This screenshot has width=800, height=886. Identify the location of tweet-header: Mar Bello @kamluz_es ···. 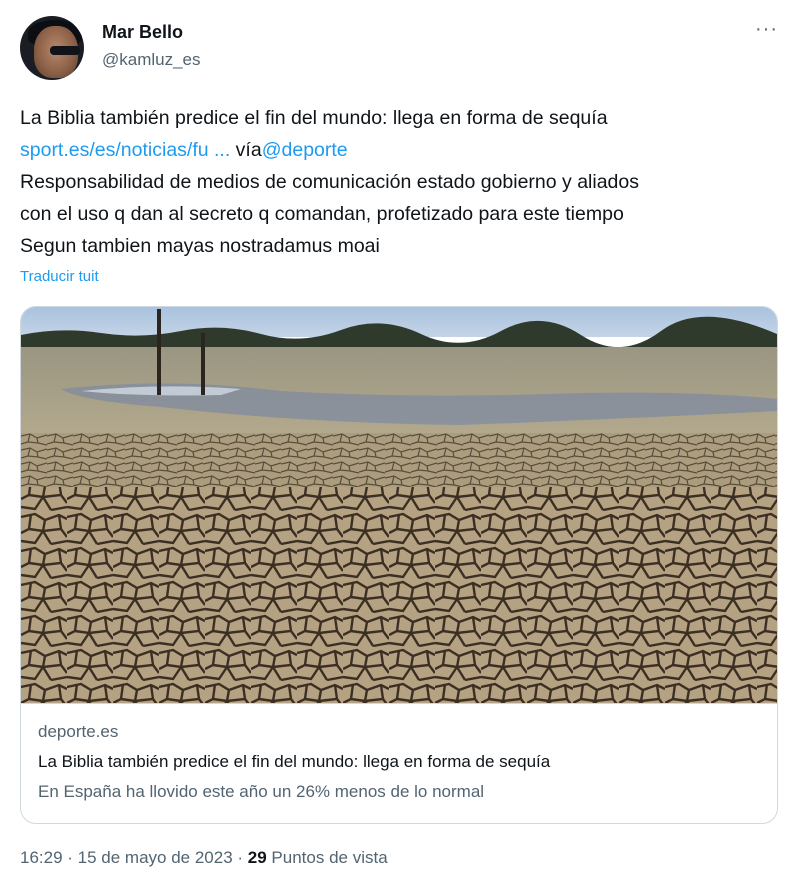
(400, 49).